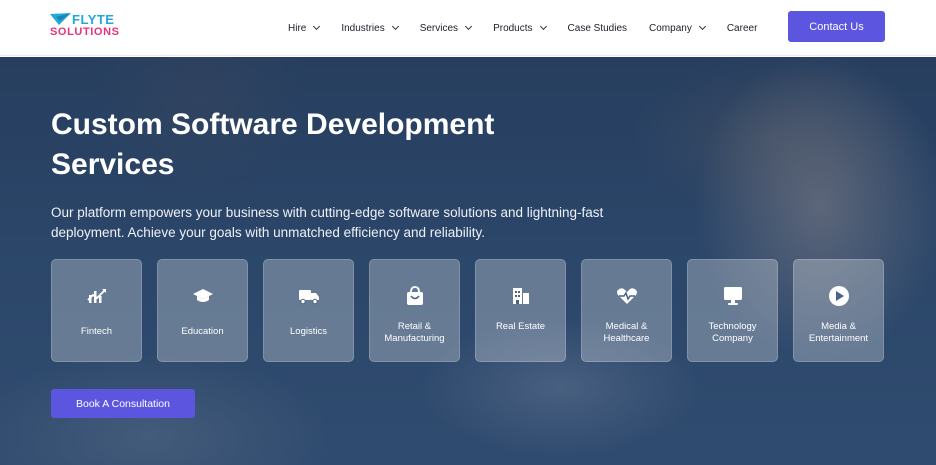 The height and width of the screenshot is (465, 936). I want to click on industry-card-label: Technology Company, so click(732, 332).